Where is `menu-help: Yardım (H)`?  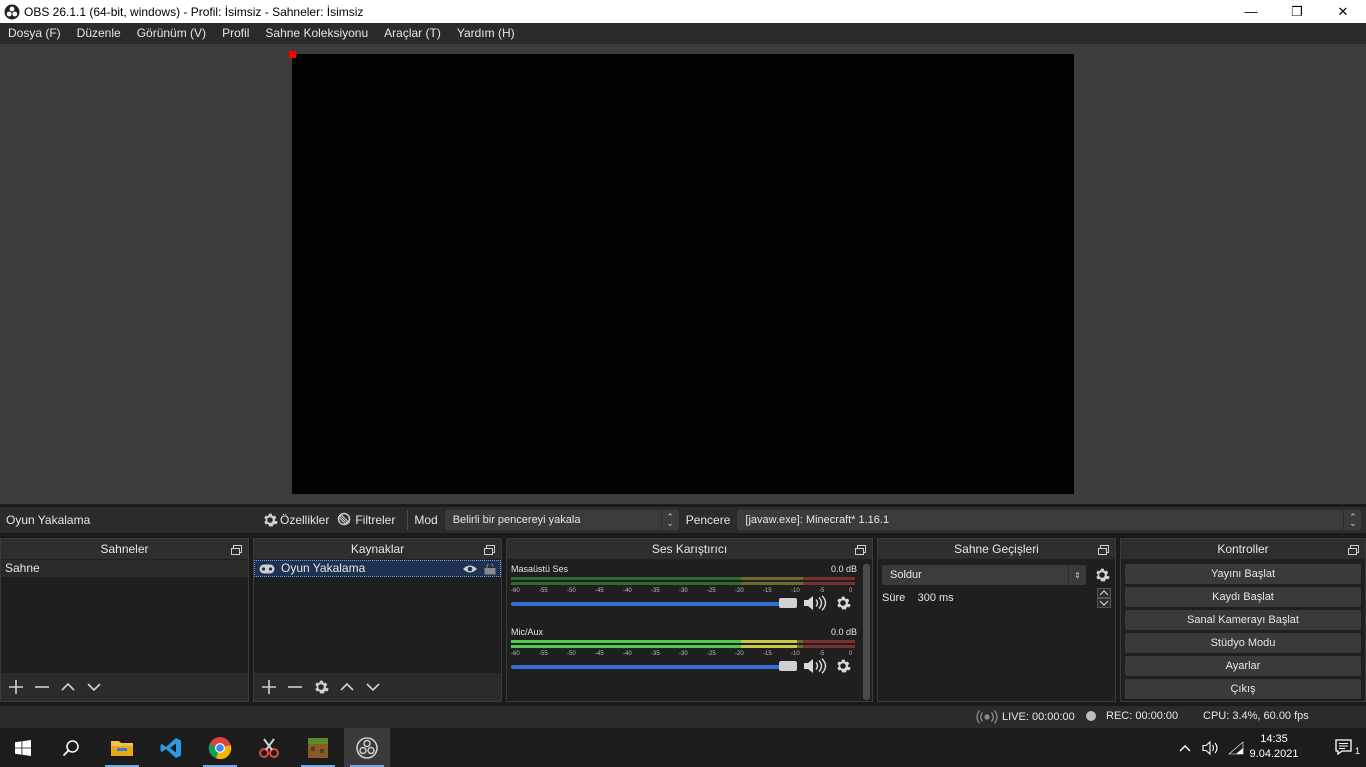
menu-help: Yardım (H) is located at coordinates (486, 33).